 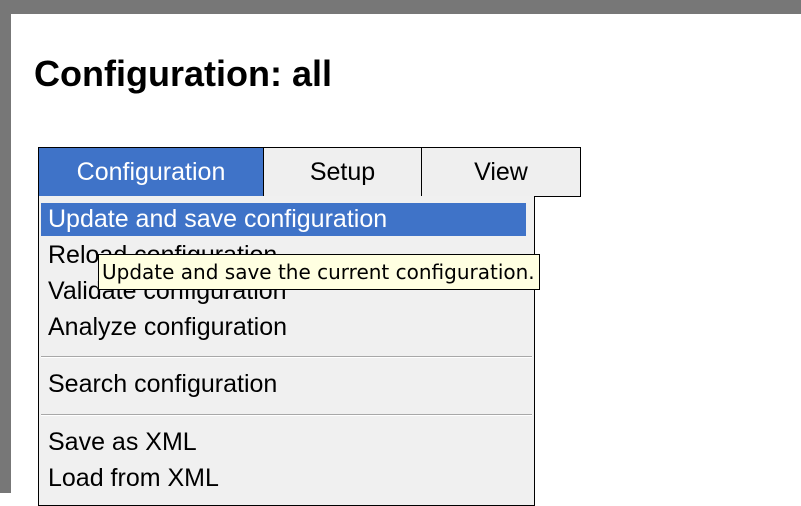 I want to click on menu-item-search-configuration: Search configuration, so click(x=162, y=384).